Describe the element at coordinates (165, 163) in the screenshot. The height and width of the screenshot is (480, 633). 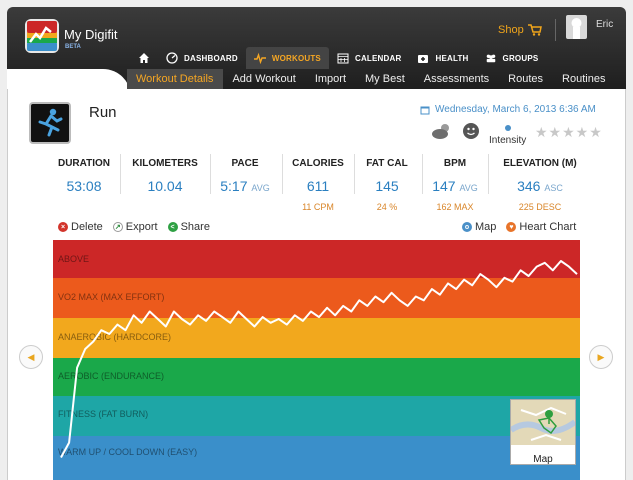
I see `stat-kilometers-label: KILOMETERS` at that location.